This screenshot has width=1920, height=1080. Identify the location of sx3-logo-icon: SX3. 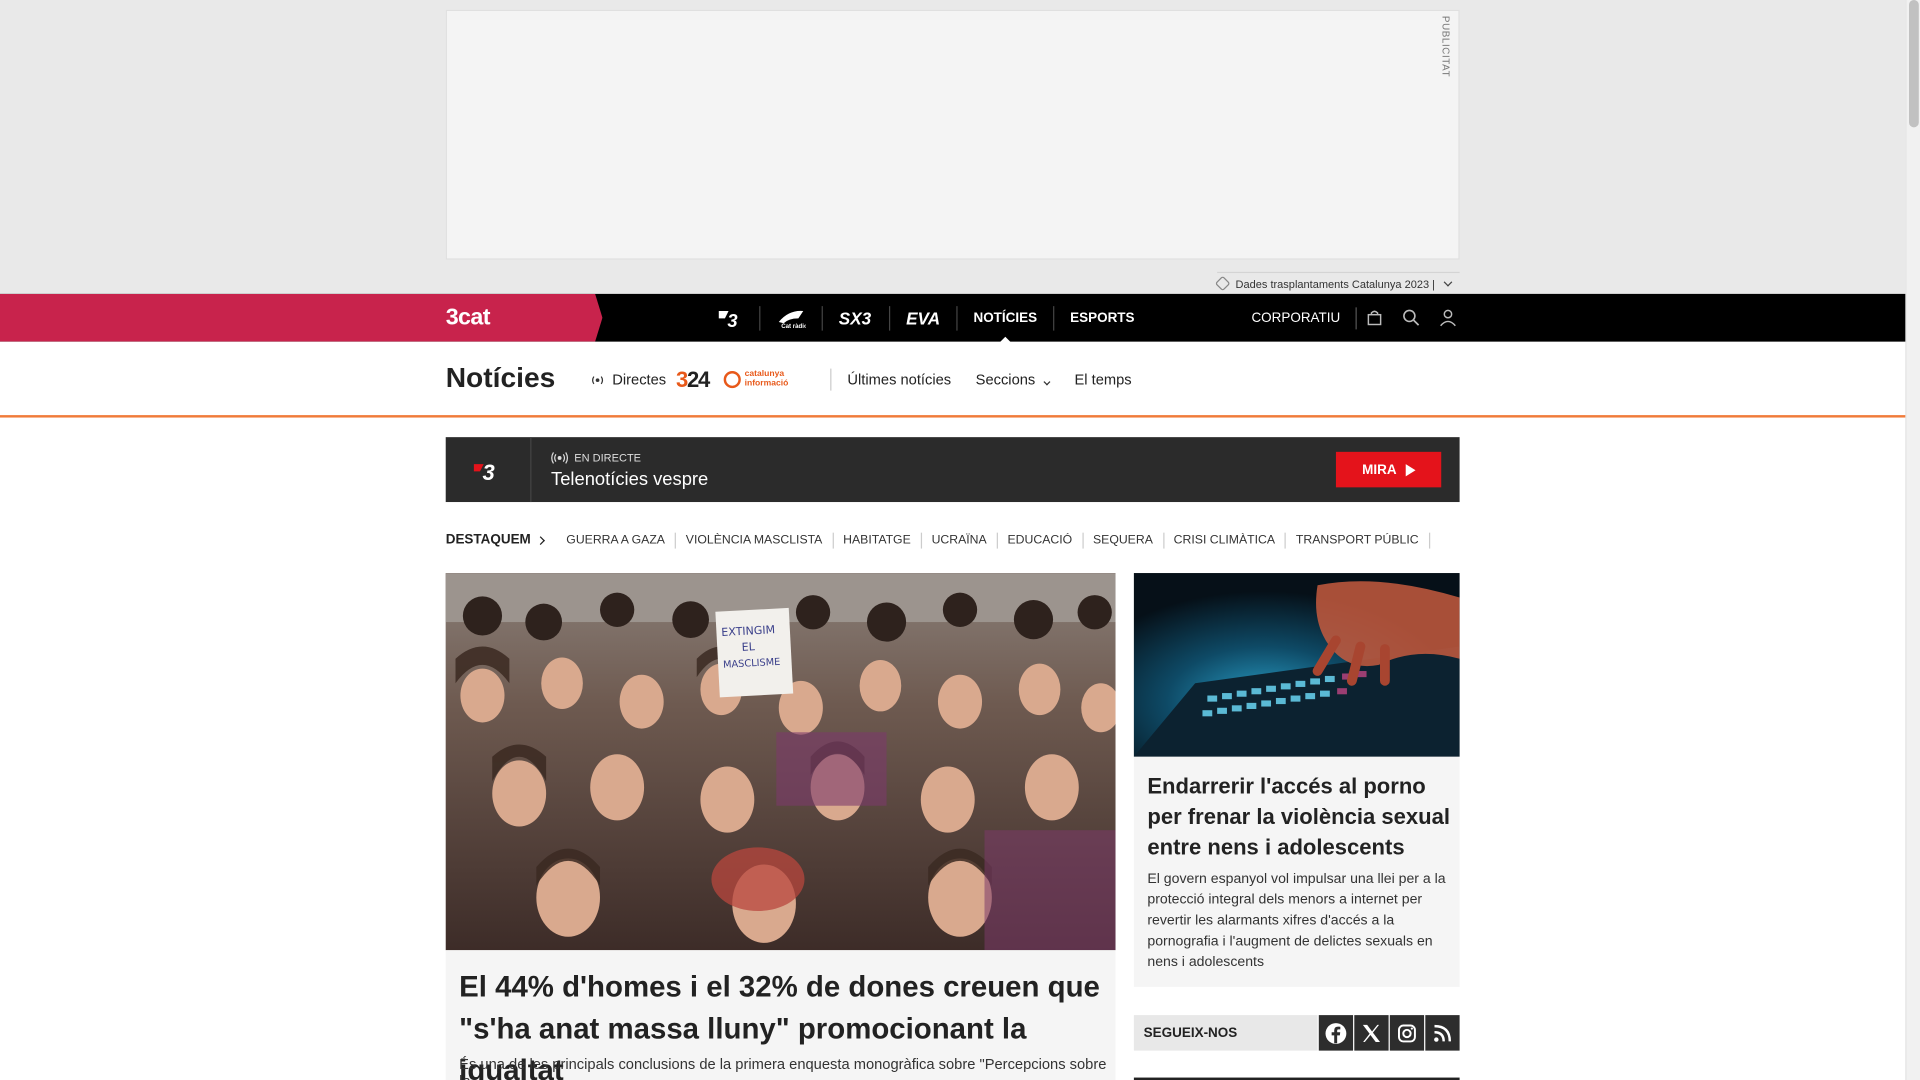
(855, 318).